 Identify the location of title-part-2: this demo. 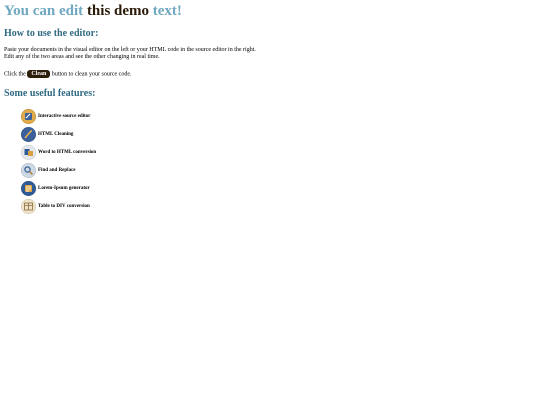
(118, 11).